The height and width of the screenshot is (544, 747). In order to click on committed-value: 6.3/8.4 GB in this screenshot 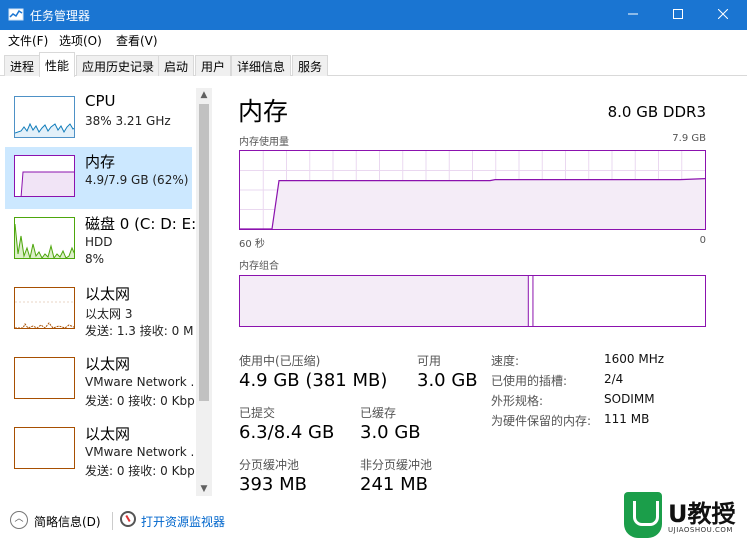, I will do `click(287, 432)`.